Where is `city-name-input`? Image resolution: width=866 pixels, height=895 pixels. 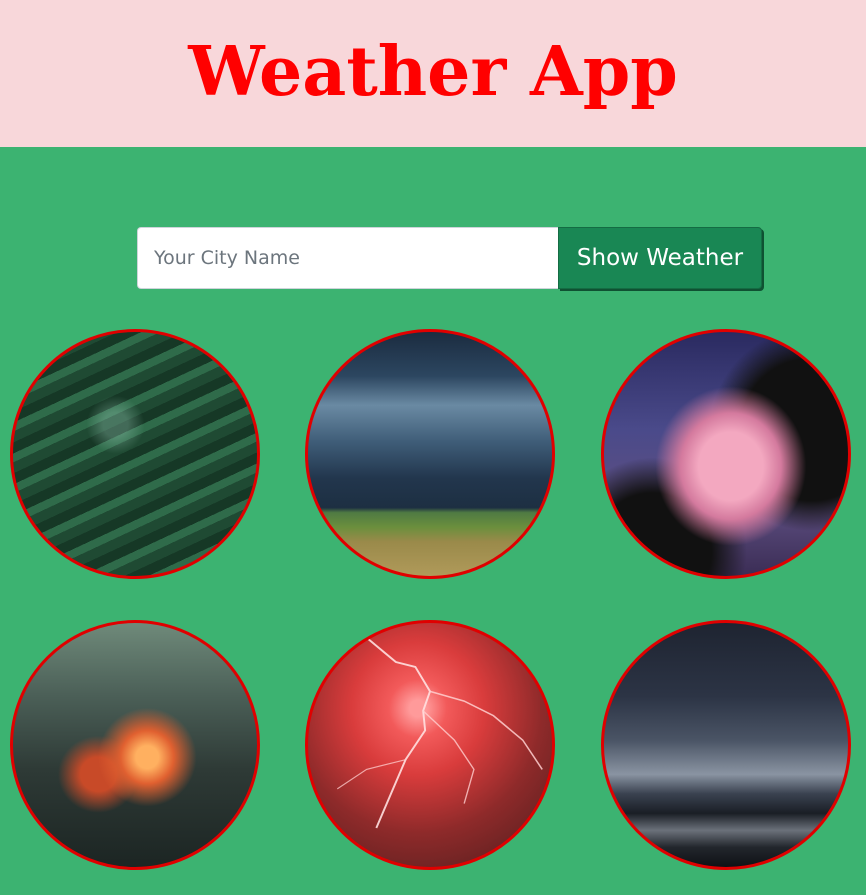 city-name-input is located at coordinates (347, 258).